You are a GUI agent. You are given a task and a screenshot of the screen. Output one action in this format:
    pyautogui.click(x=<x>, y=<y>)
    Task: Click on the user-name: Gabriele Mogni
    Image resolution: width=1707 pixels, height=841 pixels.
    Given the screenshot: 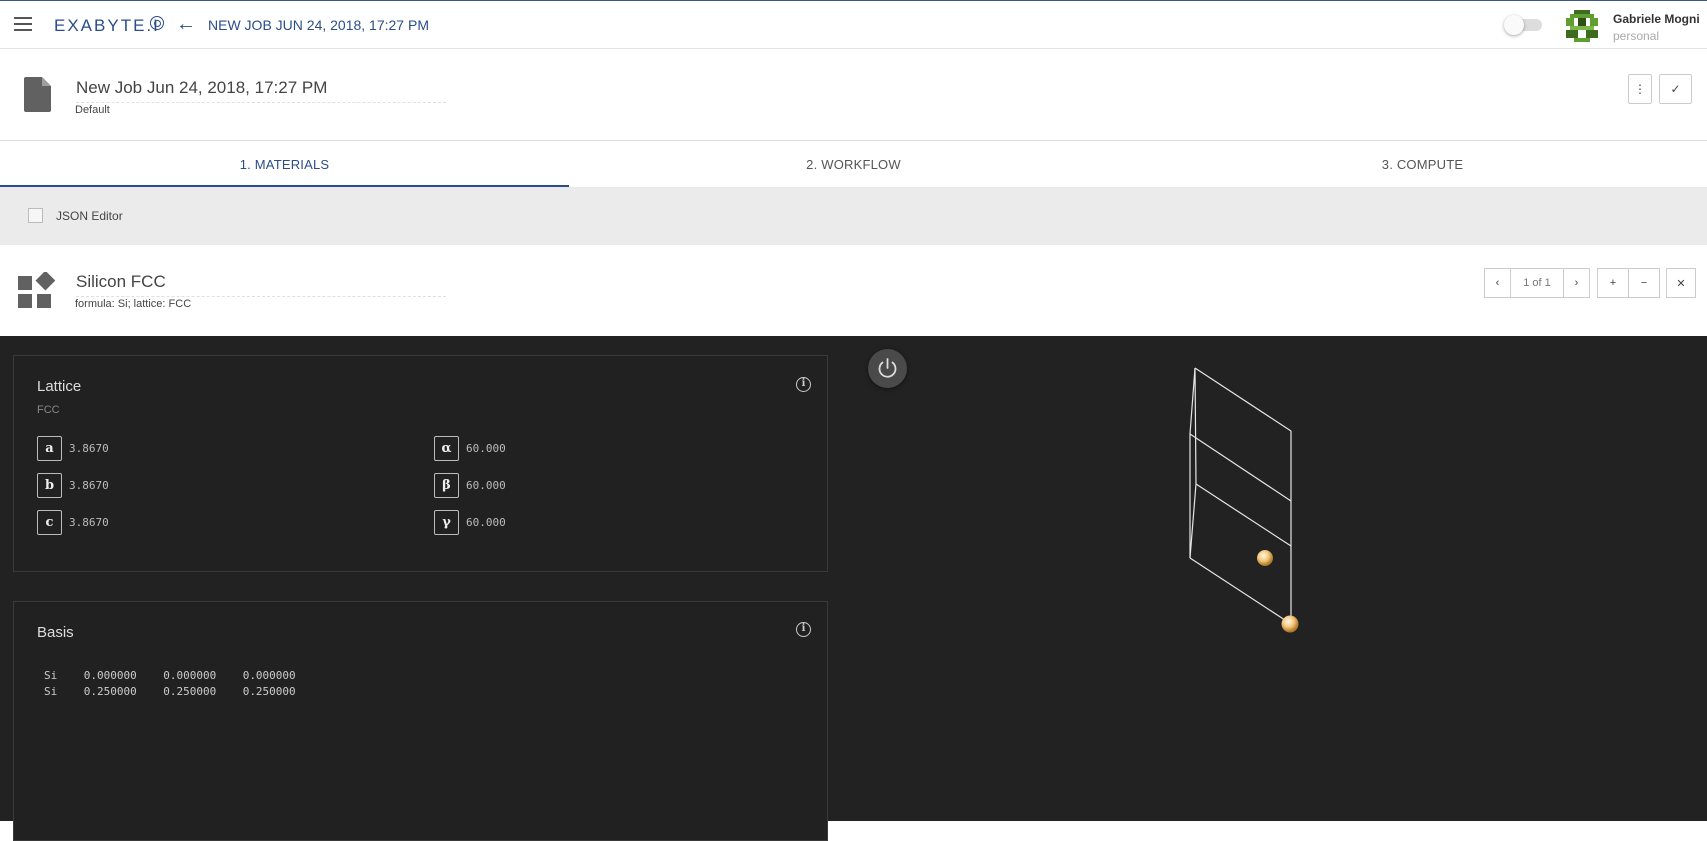 What is the action you would take?
    pyautogui.click(x=1656, y=19)
    